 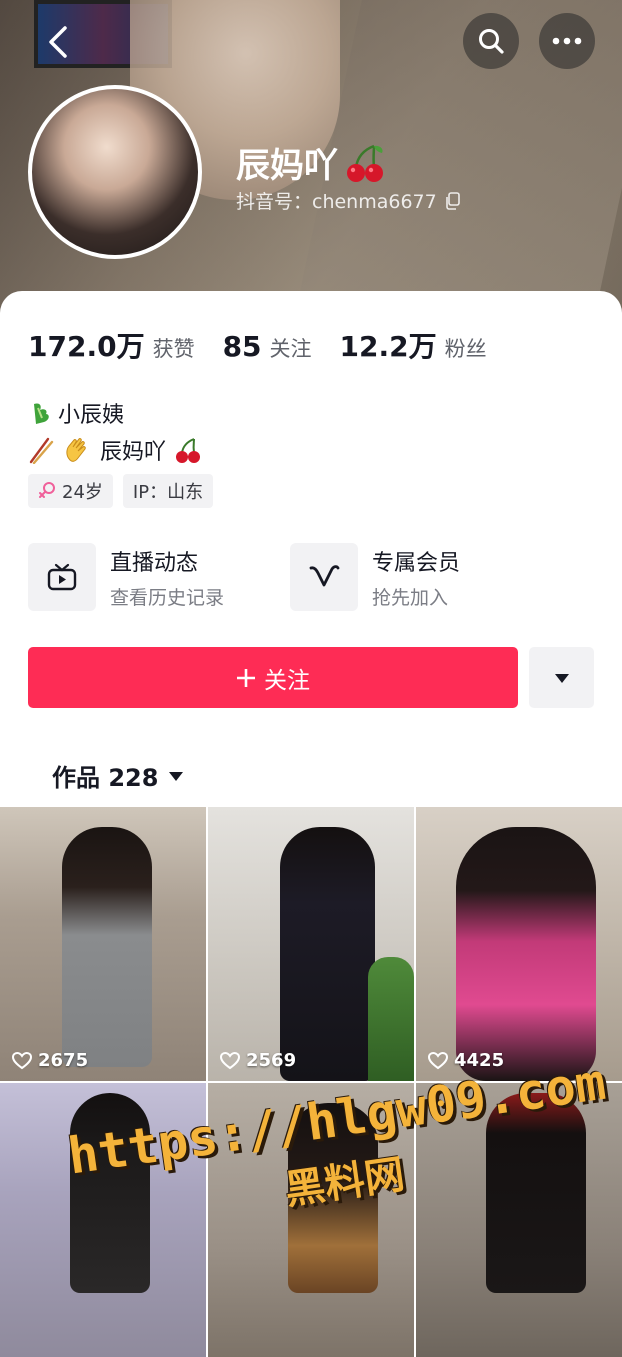 I want to click on douyin-id-text: 抖音号：chenma6677, so click(x=336, y=202).